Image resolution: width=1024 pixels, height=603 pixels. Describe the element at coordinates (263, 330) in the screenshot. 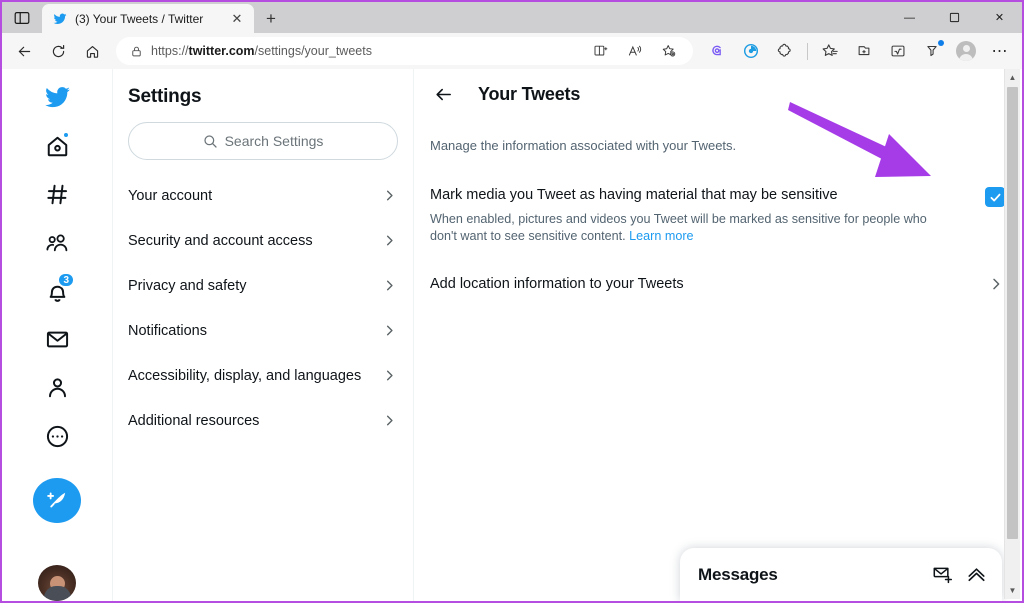

I see `sidebar-item-notifications: Notifications` at that location.